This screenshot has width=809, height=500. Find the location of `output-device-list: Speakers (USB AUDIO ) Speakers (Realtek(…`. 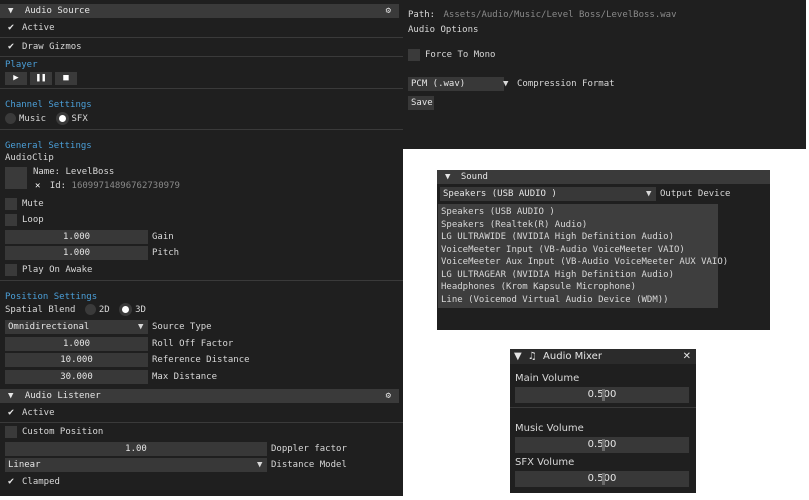

output-device-list: Speakers (USB AUDIO ) Speakers (Realtek(… is located at coordinates (583, 256).